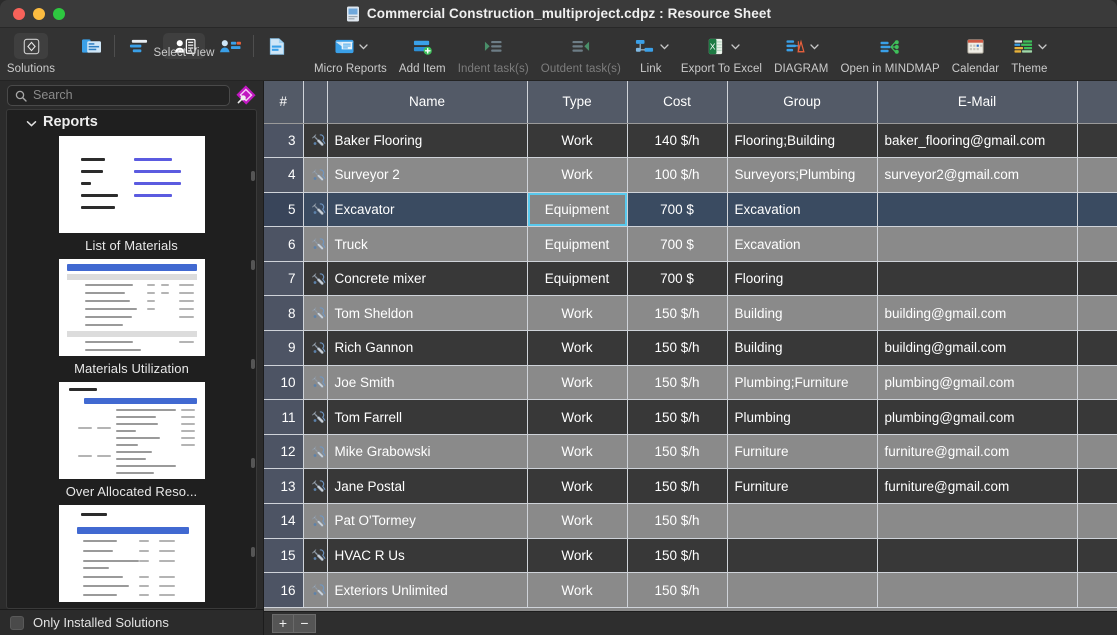 Image resolution: width=1117 pixels, height=635 pixels. What do you see at coordinates (581, 52) in the screenshot?
I see `outdent-tasks-button: Outdent task(s)` at bounding box center [581, 52].